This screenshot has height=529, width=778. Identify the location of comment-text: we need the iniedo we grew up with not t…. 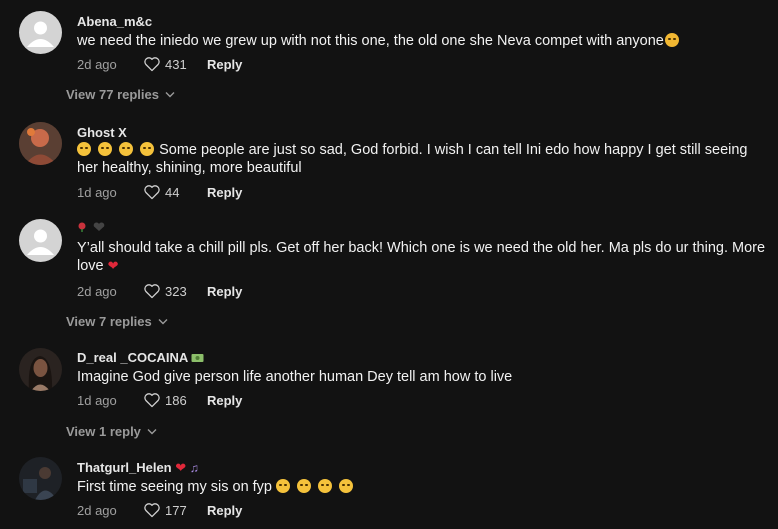
(422, 41).